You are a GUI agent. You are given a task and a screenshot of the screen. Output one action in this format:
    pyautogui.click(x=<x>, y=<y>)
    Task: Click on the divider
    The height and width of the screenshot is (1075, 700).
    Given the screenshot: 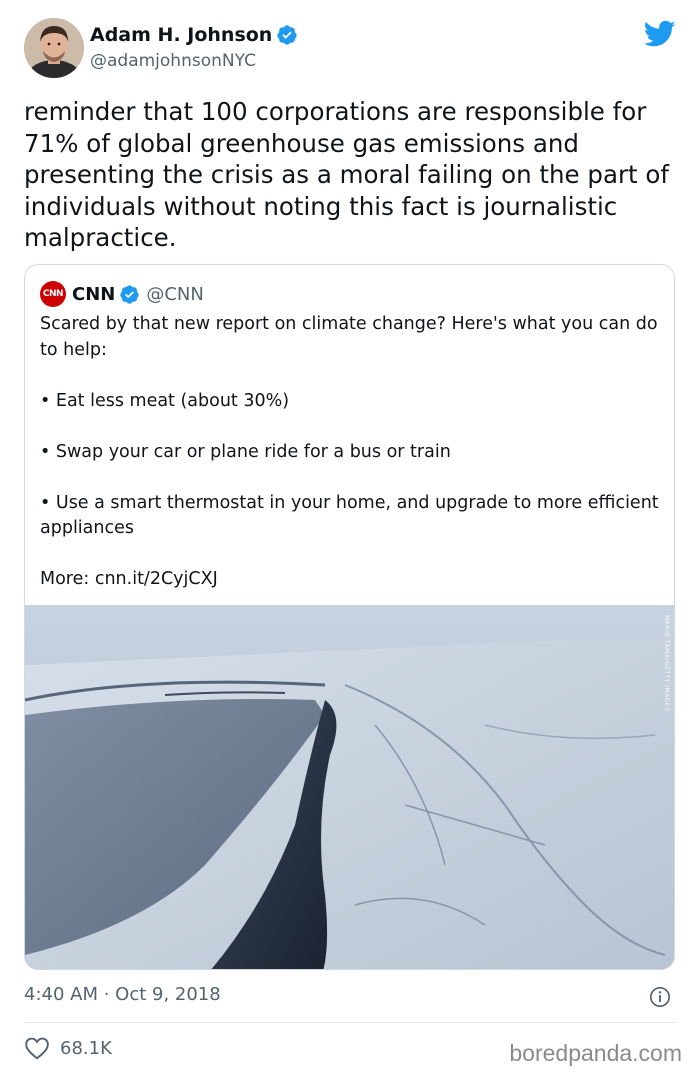 What is the action you would take?
    pyautogui.click(x=350, y=1022)
    